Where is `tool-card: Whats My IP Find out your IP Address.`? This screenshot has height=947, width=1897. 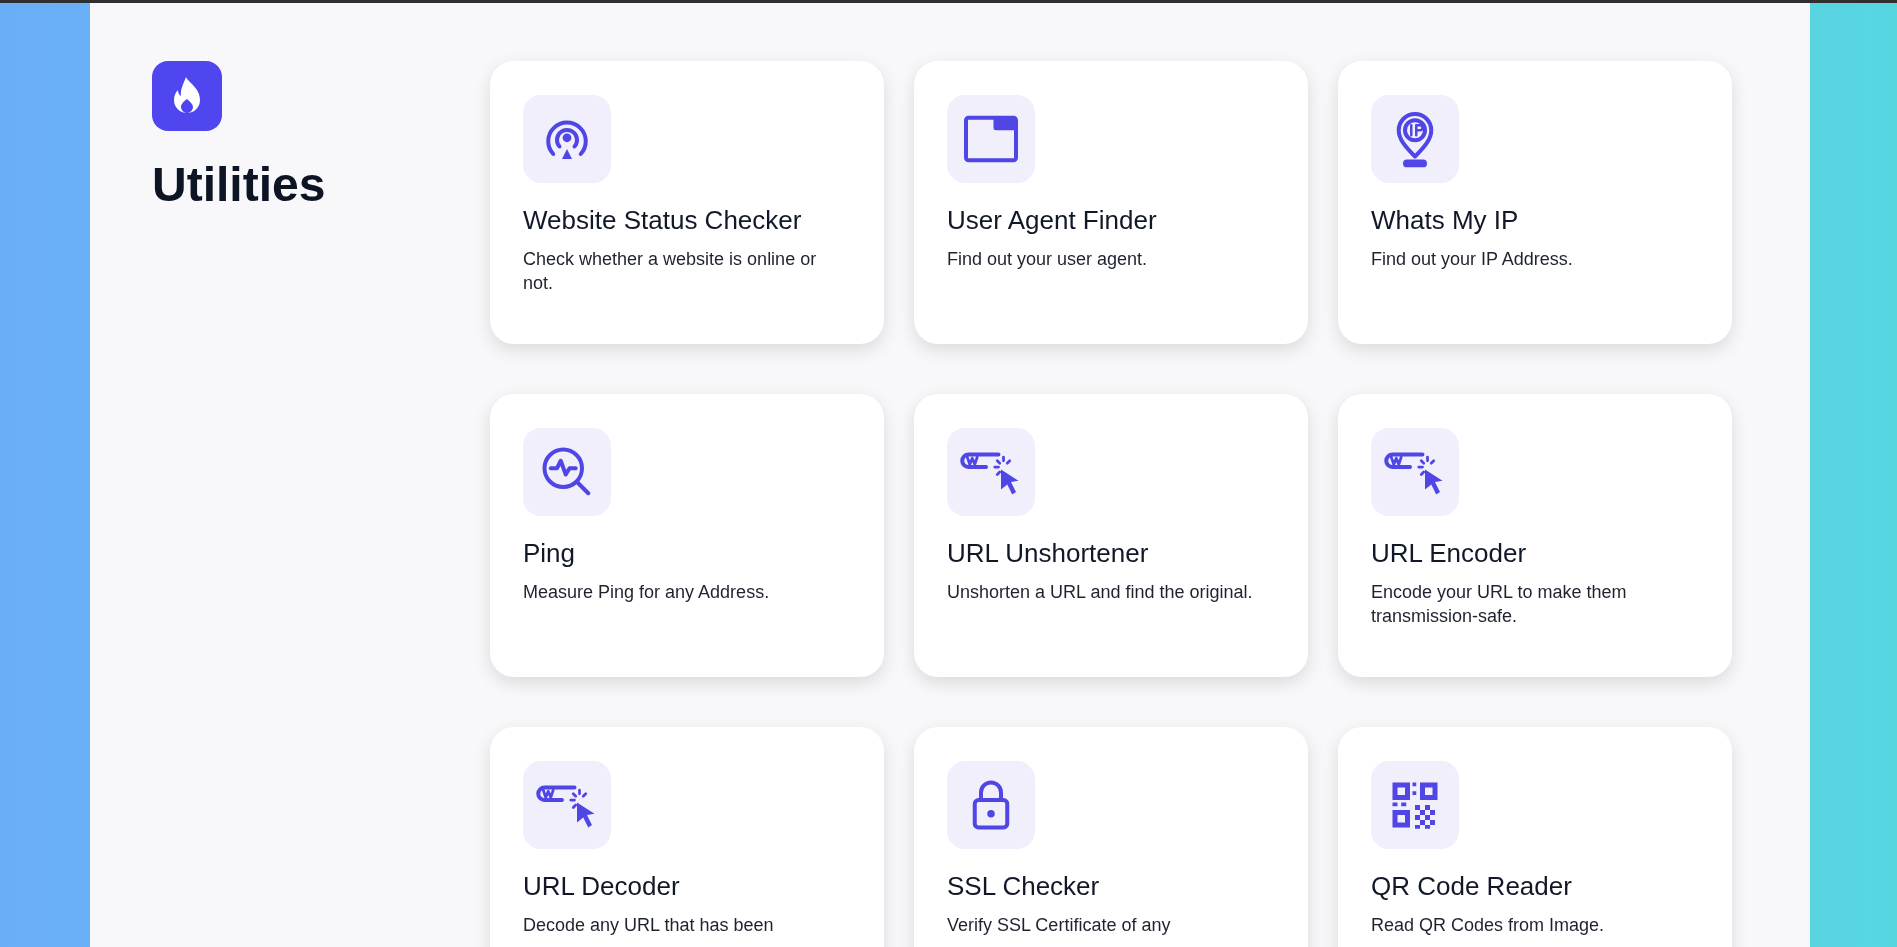
tool-card: Whats My IP Find out your IP Address. is located at coordinates (1535, 202).